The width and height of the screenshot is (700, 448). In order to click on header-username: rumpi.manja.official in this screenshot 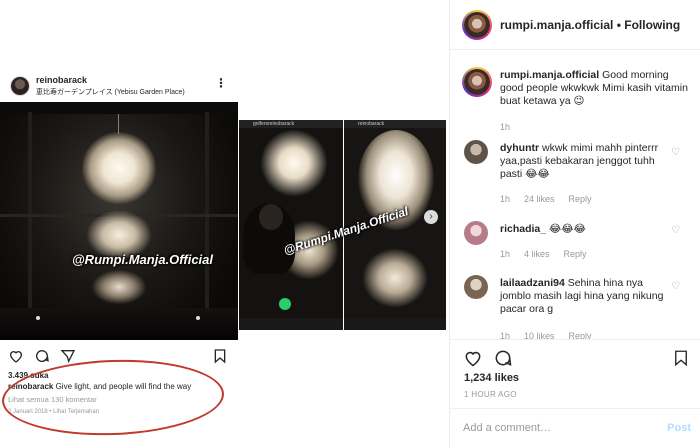, I will do `click(556, 25)`.